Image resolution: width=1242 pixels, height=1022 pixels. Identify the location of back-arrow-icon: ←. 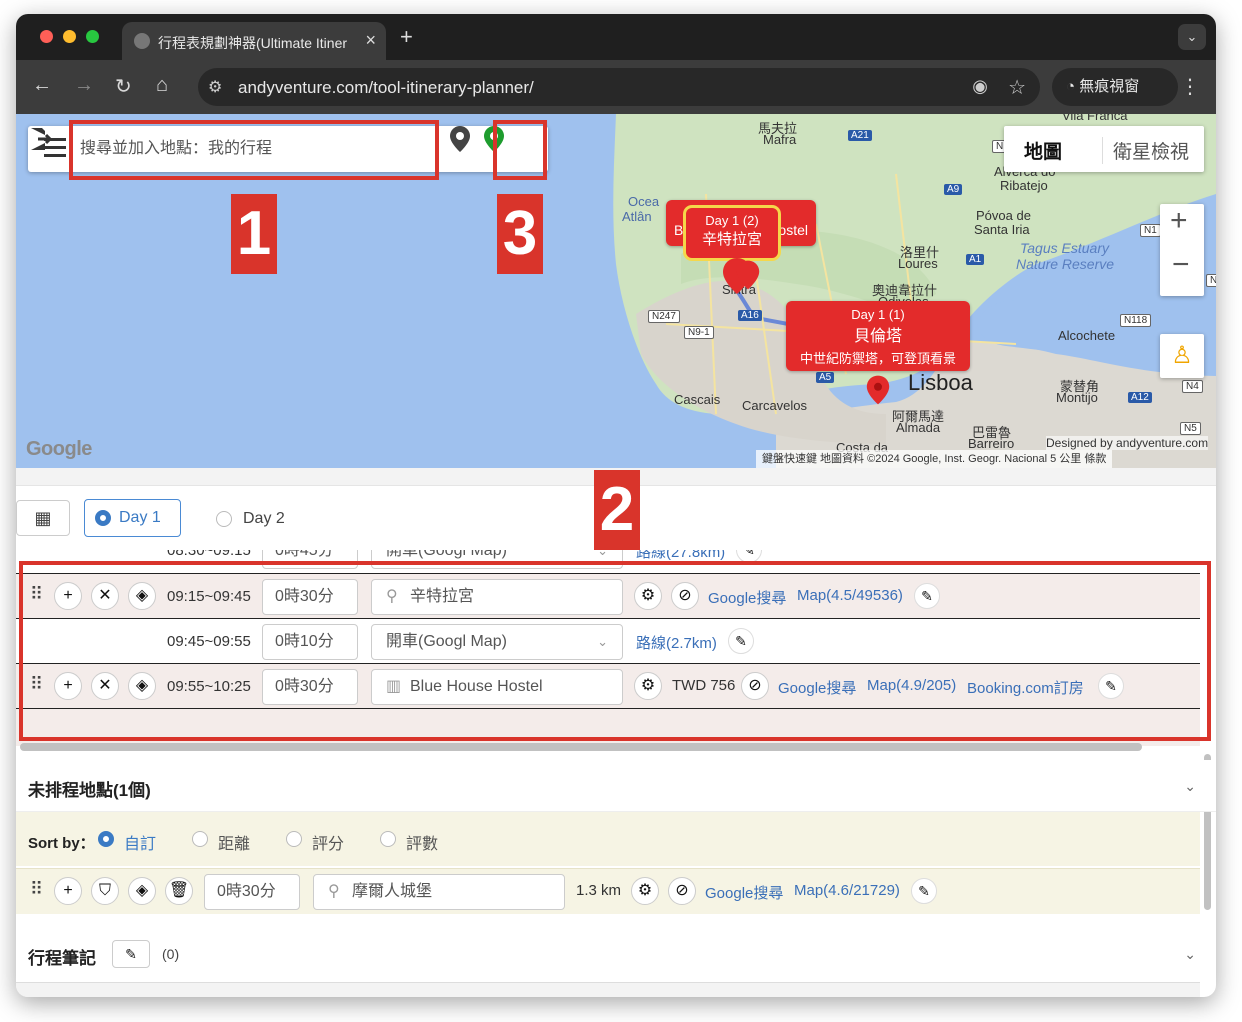
(42, 85).